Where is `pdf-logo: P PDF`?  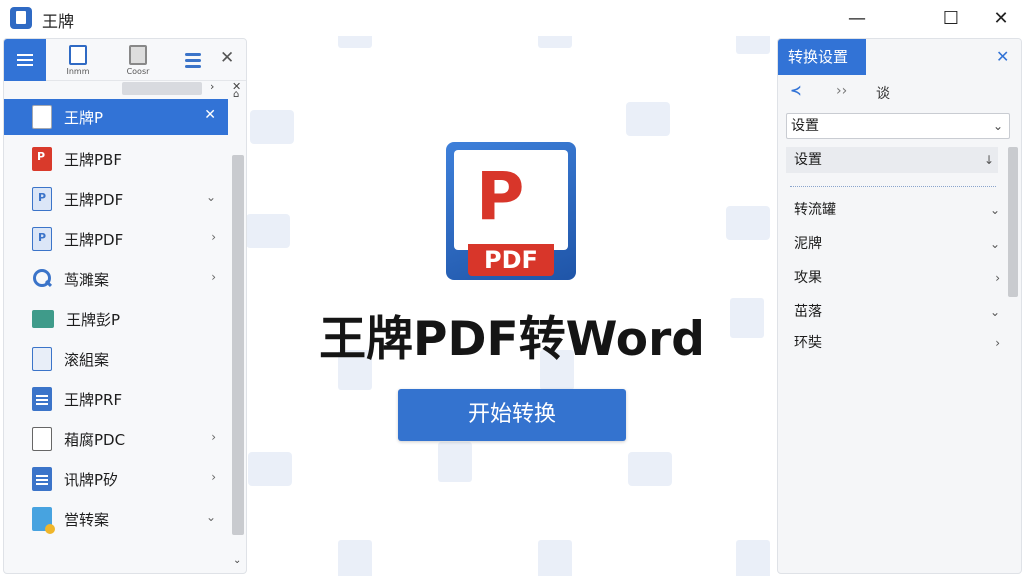 pdf-logo: P PDF is located at coordinates (512, 212).